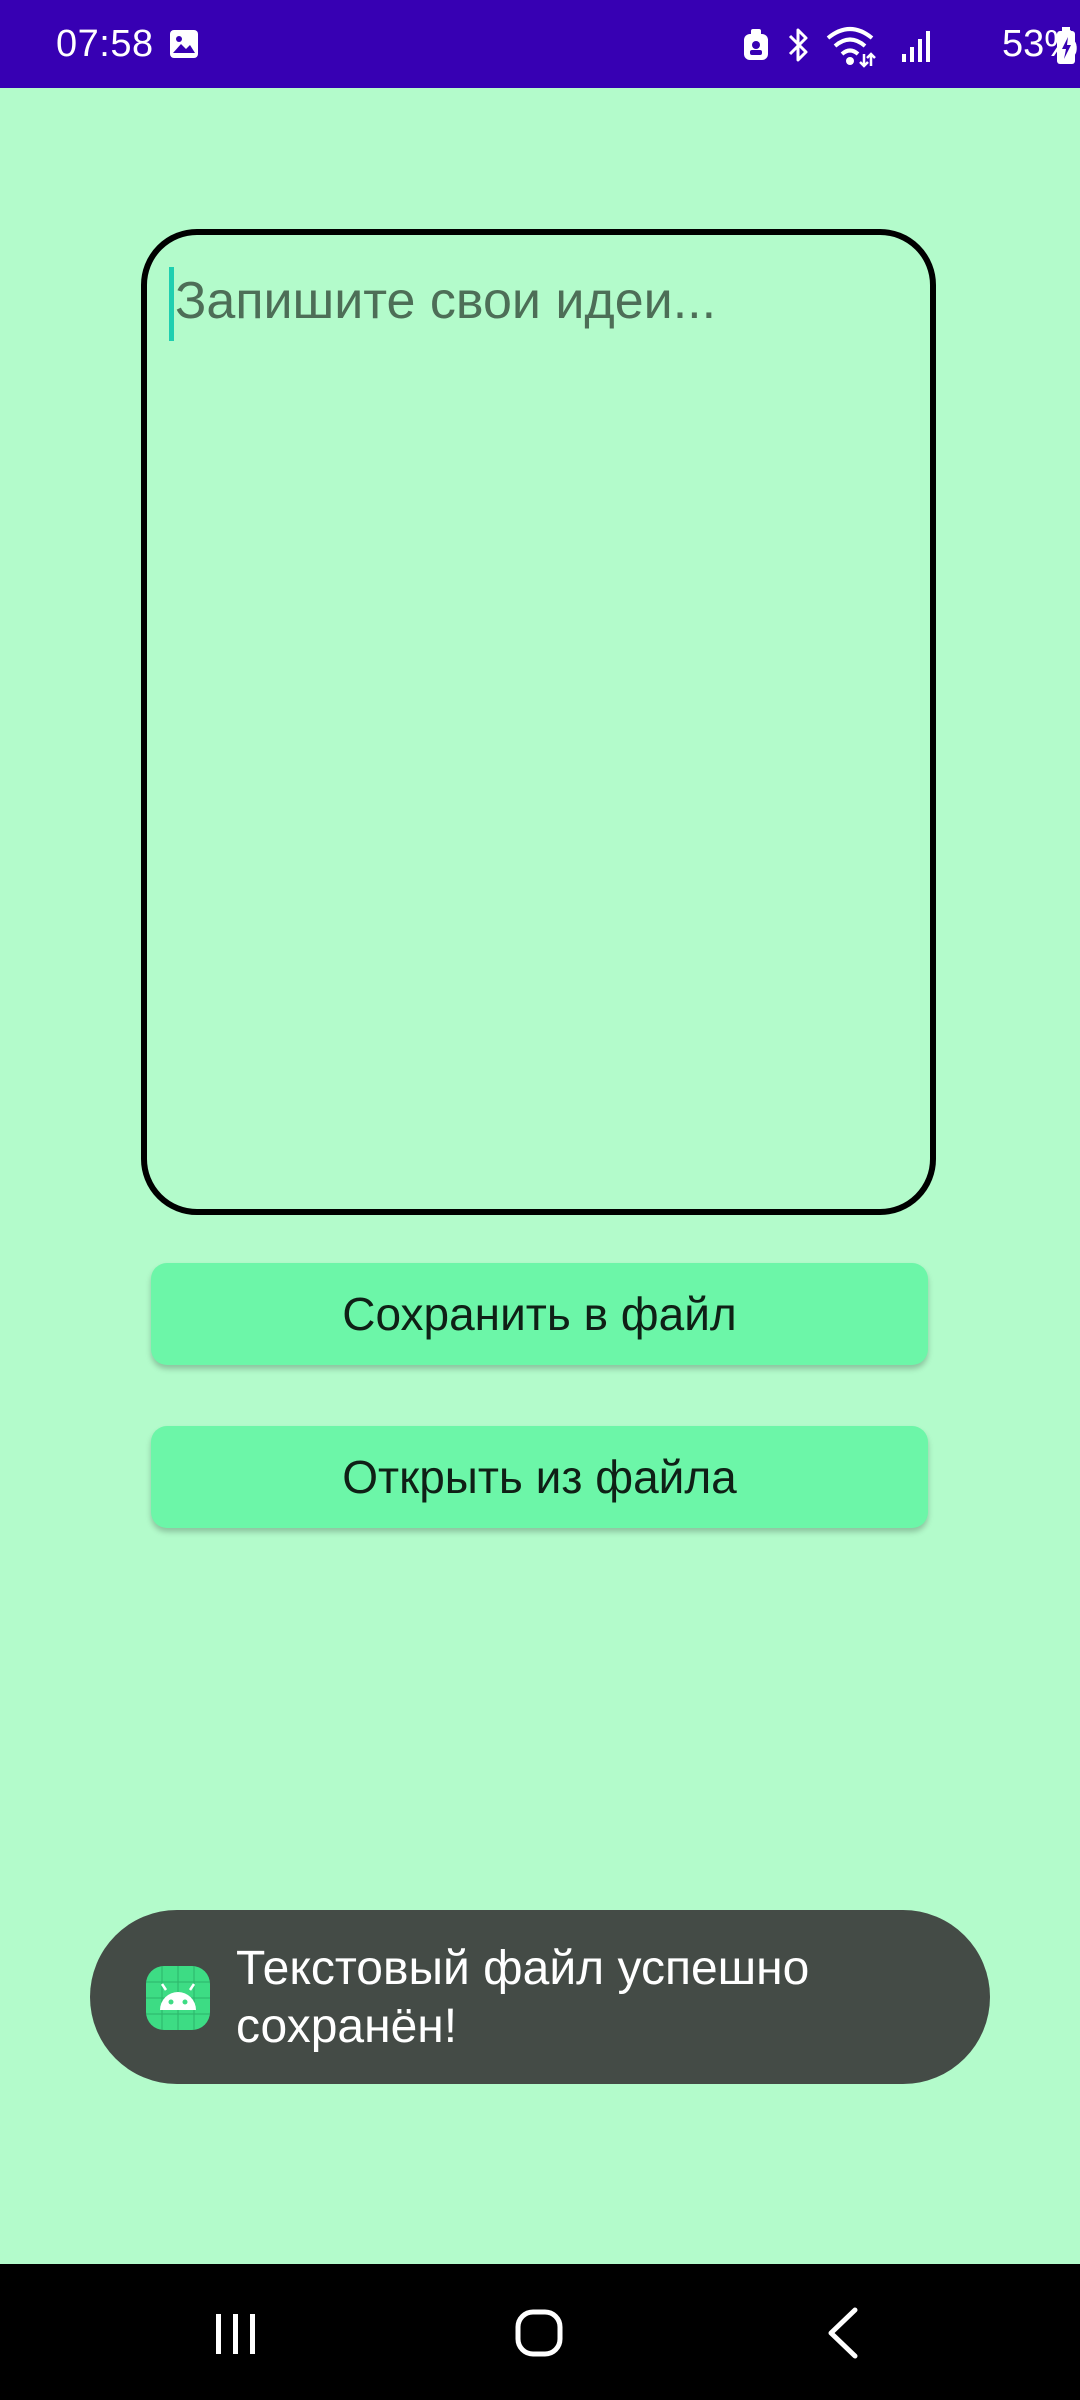 The width and height of the screenshot is (1080, 2400). I want to click on gallery-icon, so click(184, 44).